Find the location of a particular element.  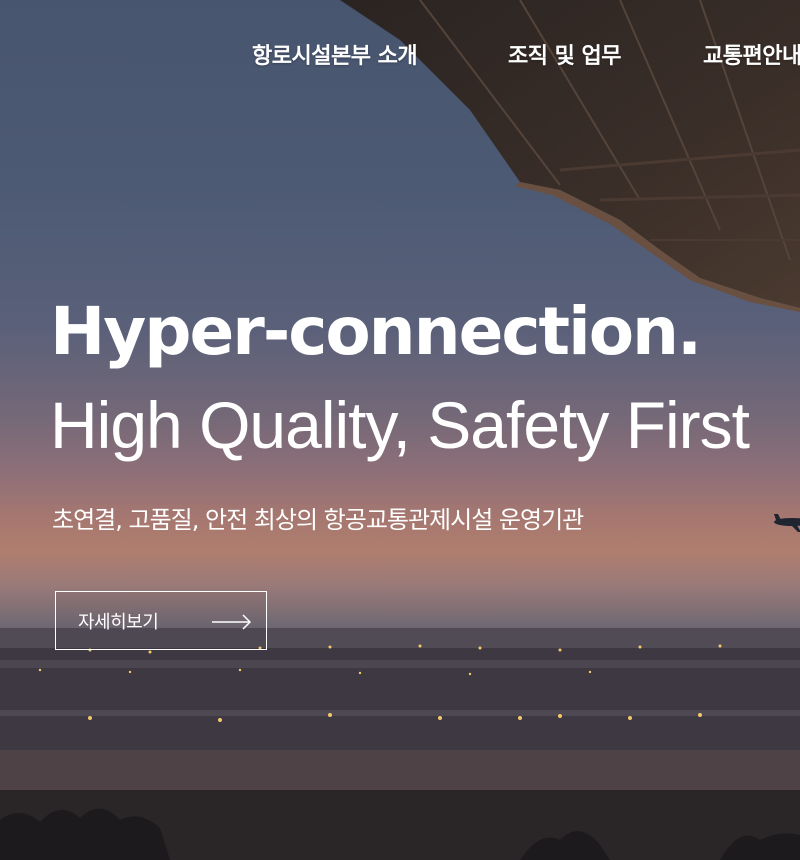

nav-item-organization: 조직 및 업무 is located at coordinates (565, 54).